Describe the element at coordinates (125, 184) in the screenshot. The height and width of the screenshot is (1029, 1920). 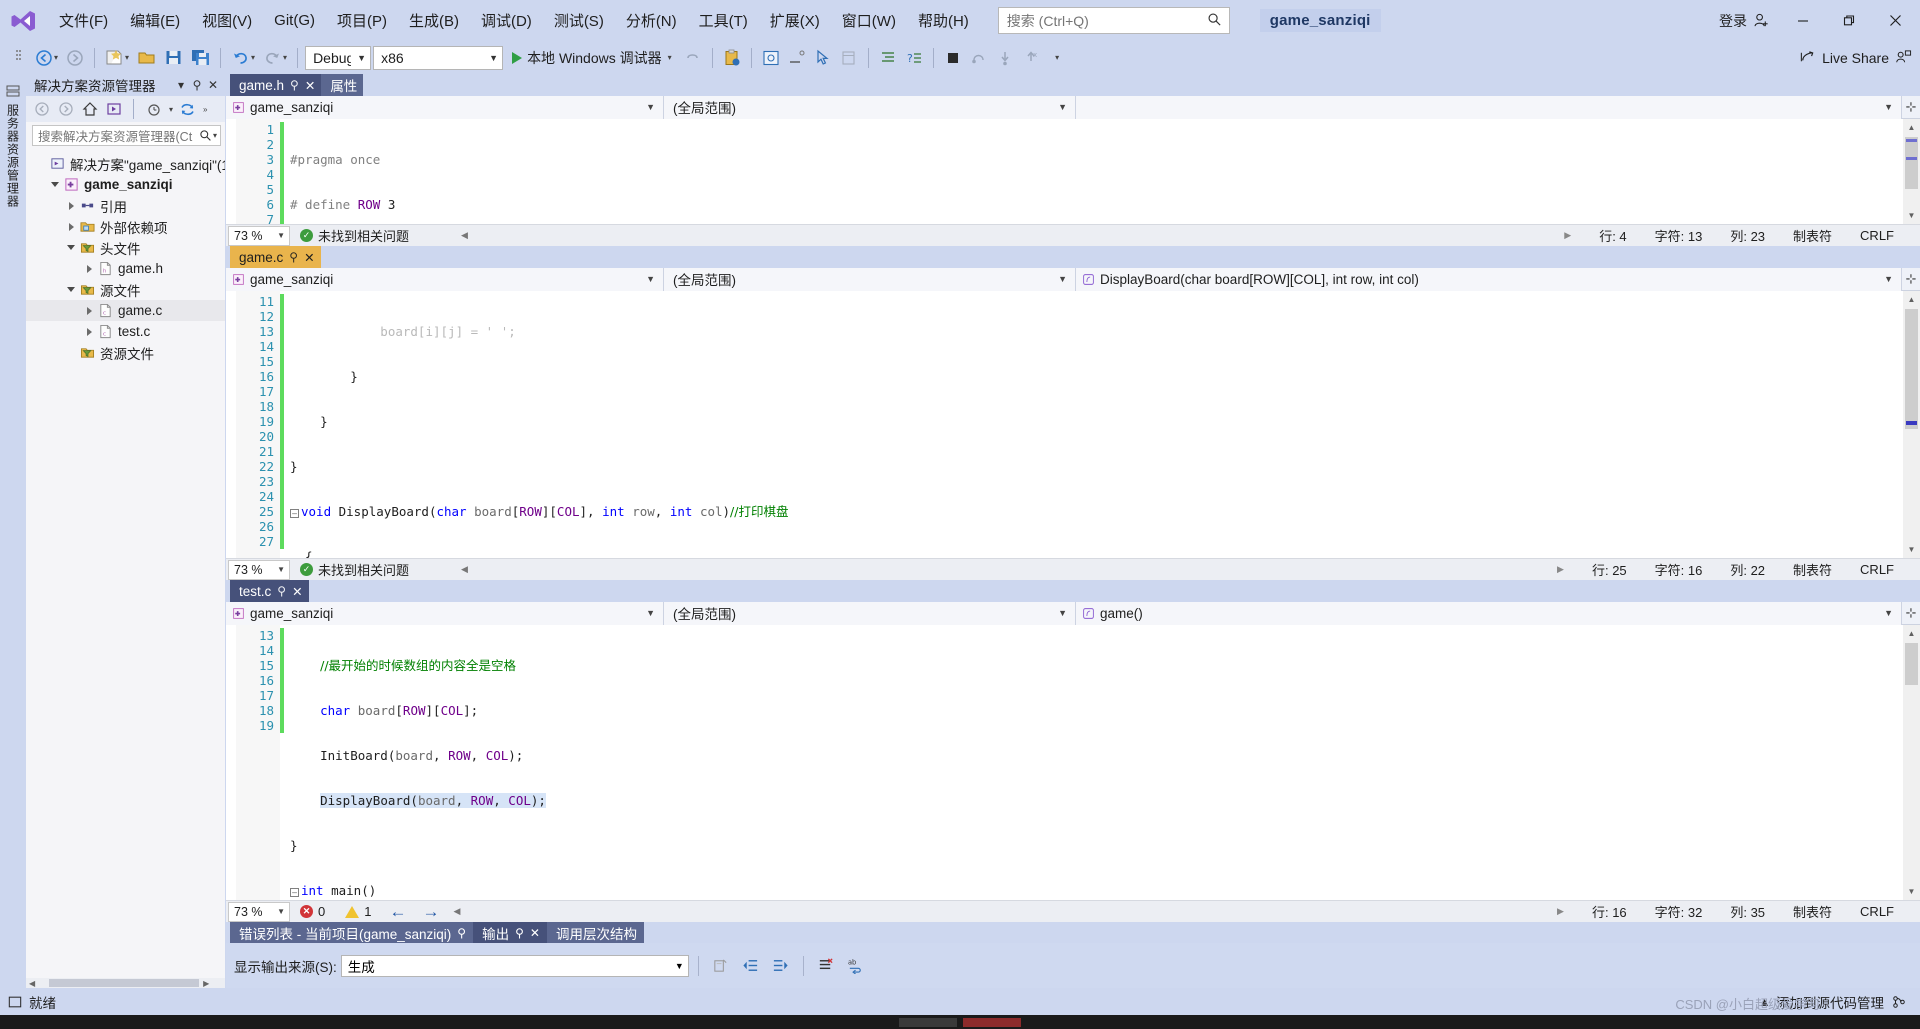
I see `tree-item-project: game_sanziqi` at that location.